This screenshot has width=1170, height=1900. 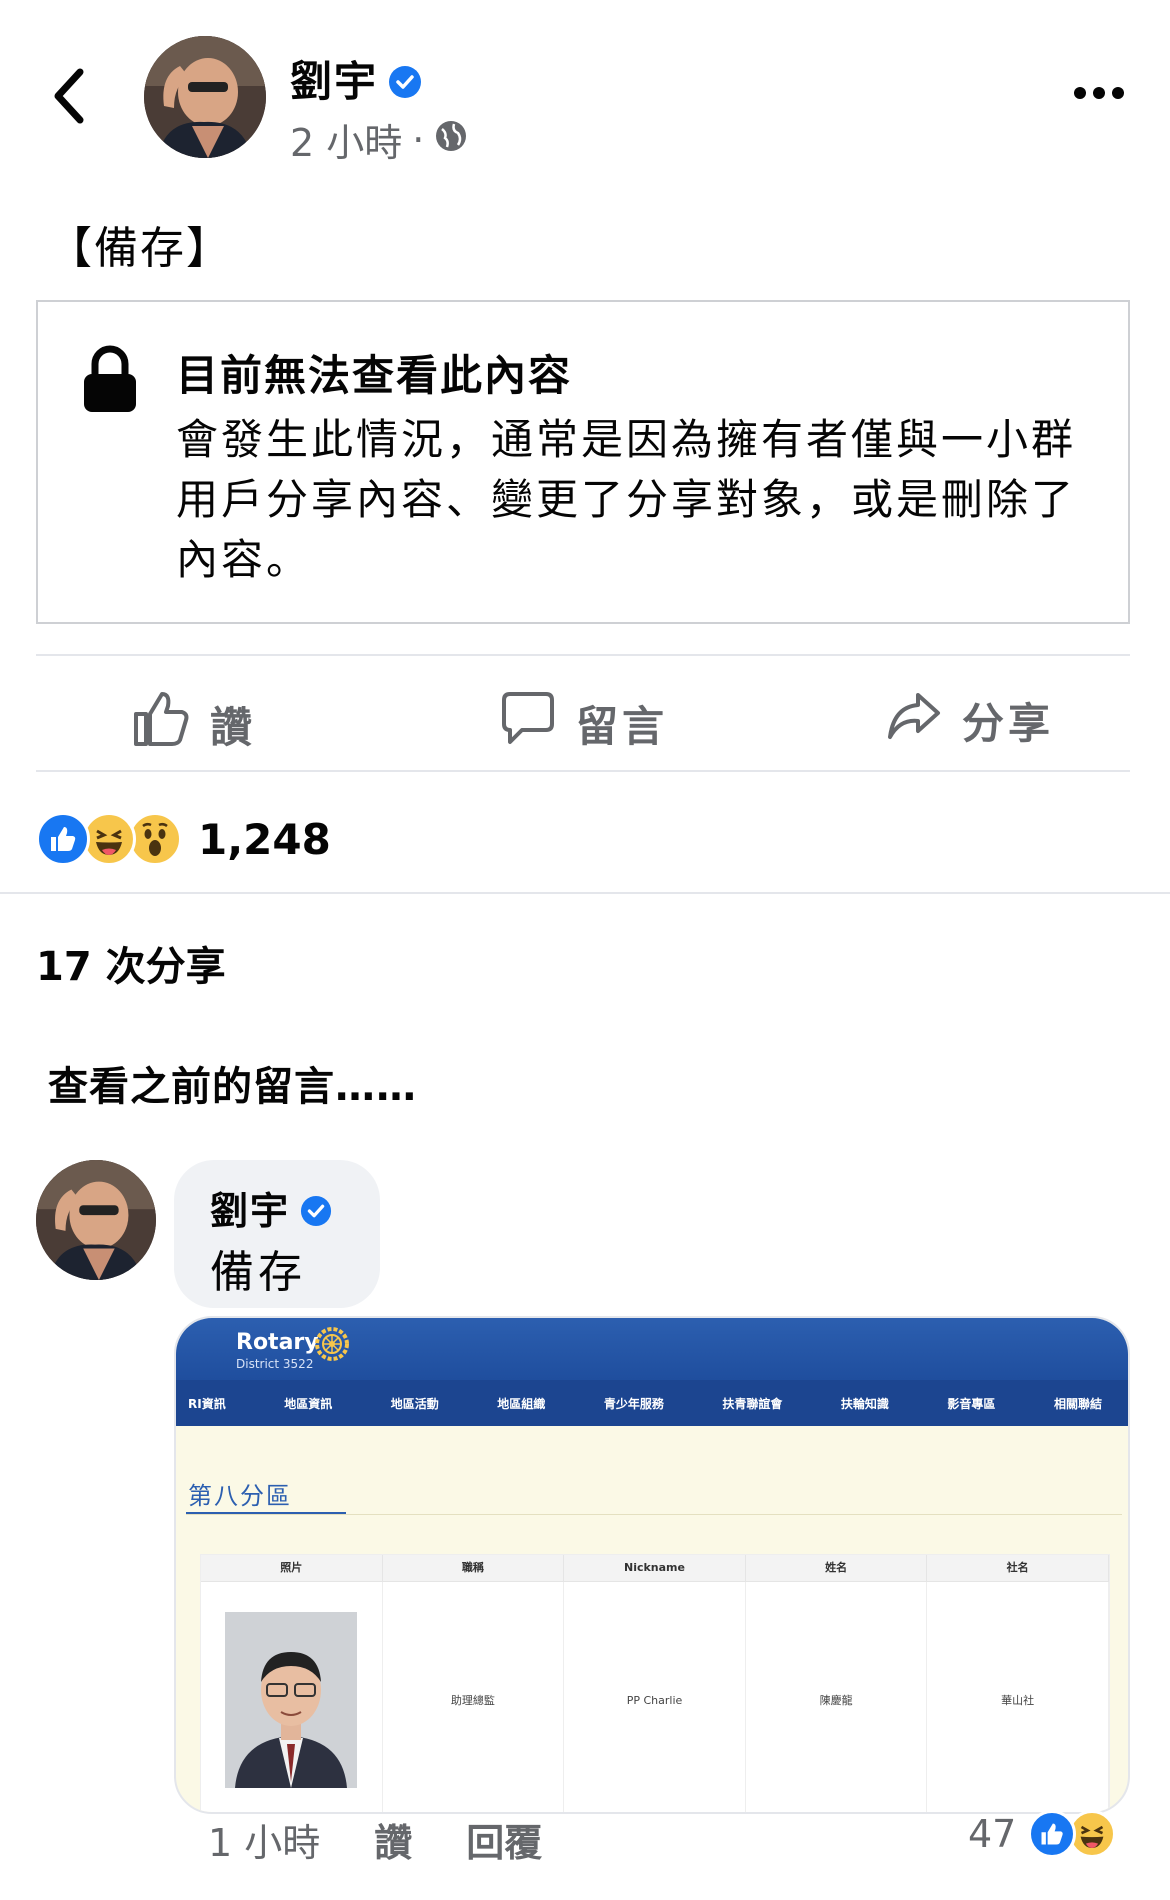 I want to click on table-header-cell: 照片, so click(x=292, y=1568).